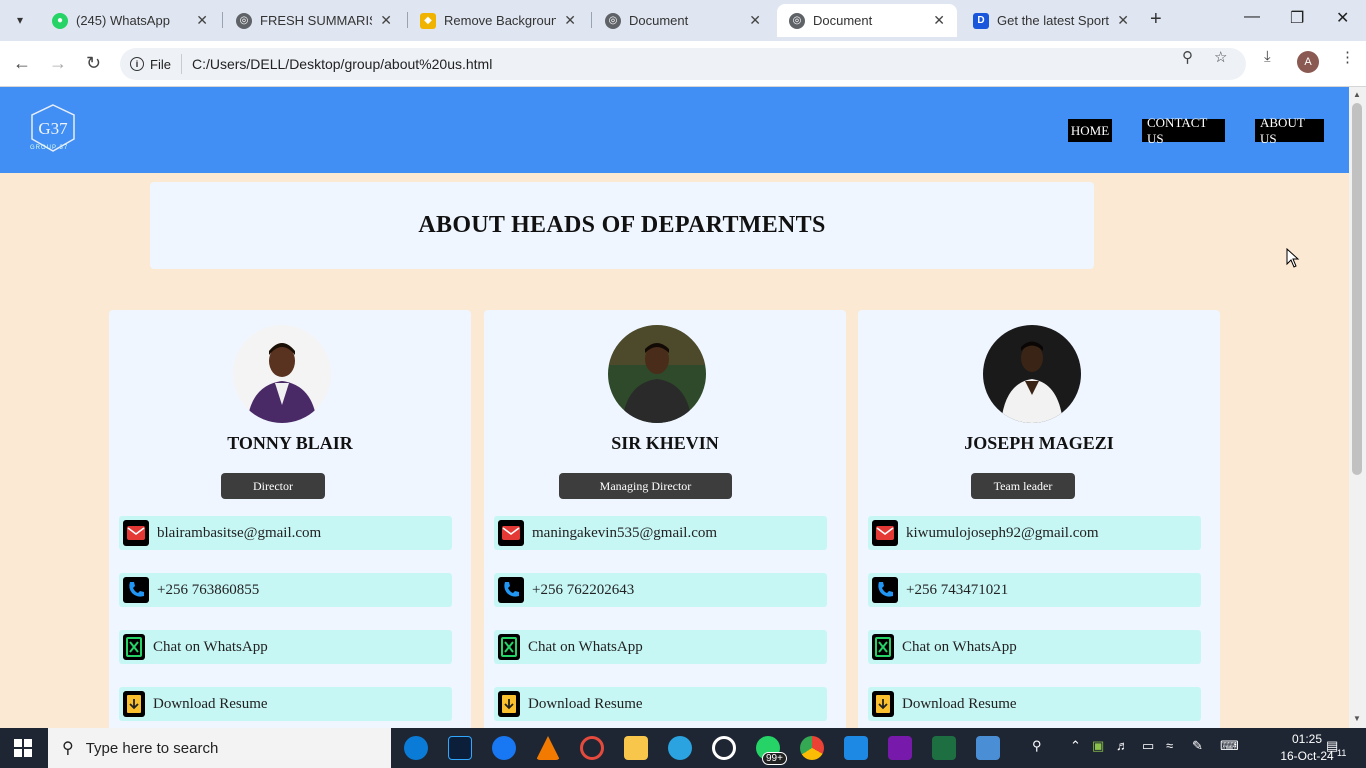 The image size is (1366, 768). Describe the element at coordinates (660, 590) in the screenshot. I see `phone-row: +256 762202643` at that location.